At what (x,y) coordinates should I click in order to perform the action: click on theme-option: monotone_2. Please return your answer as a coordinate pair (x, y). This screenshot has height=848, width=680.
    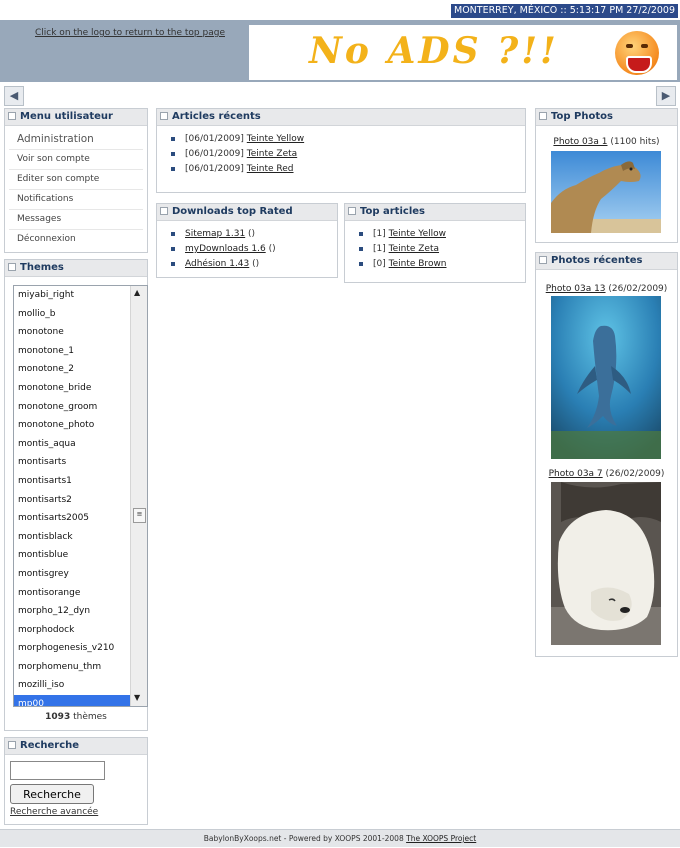
    Looking at the image, I should click on (80, 369).